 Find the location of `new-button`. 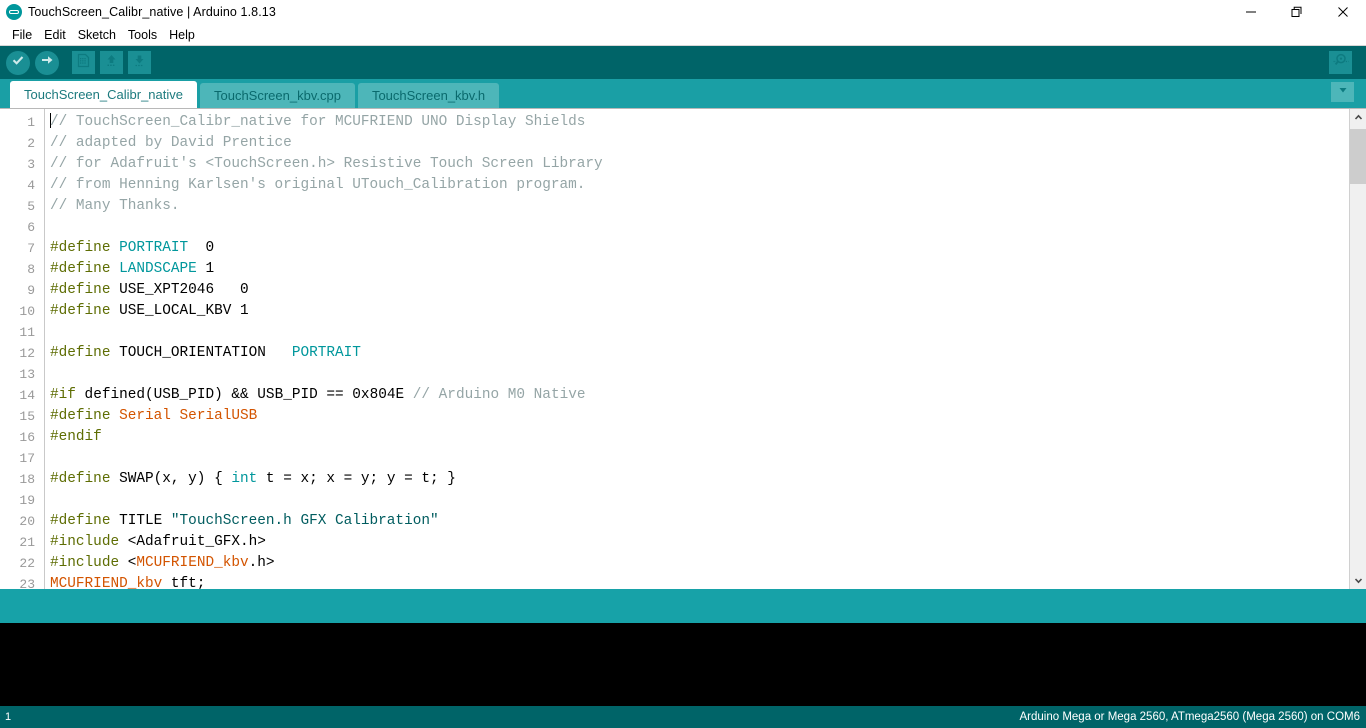

new-button is located at coordinates (83, 62).